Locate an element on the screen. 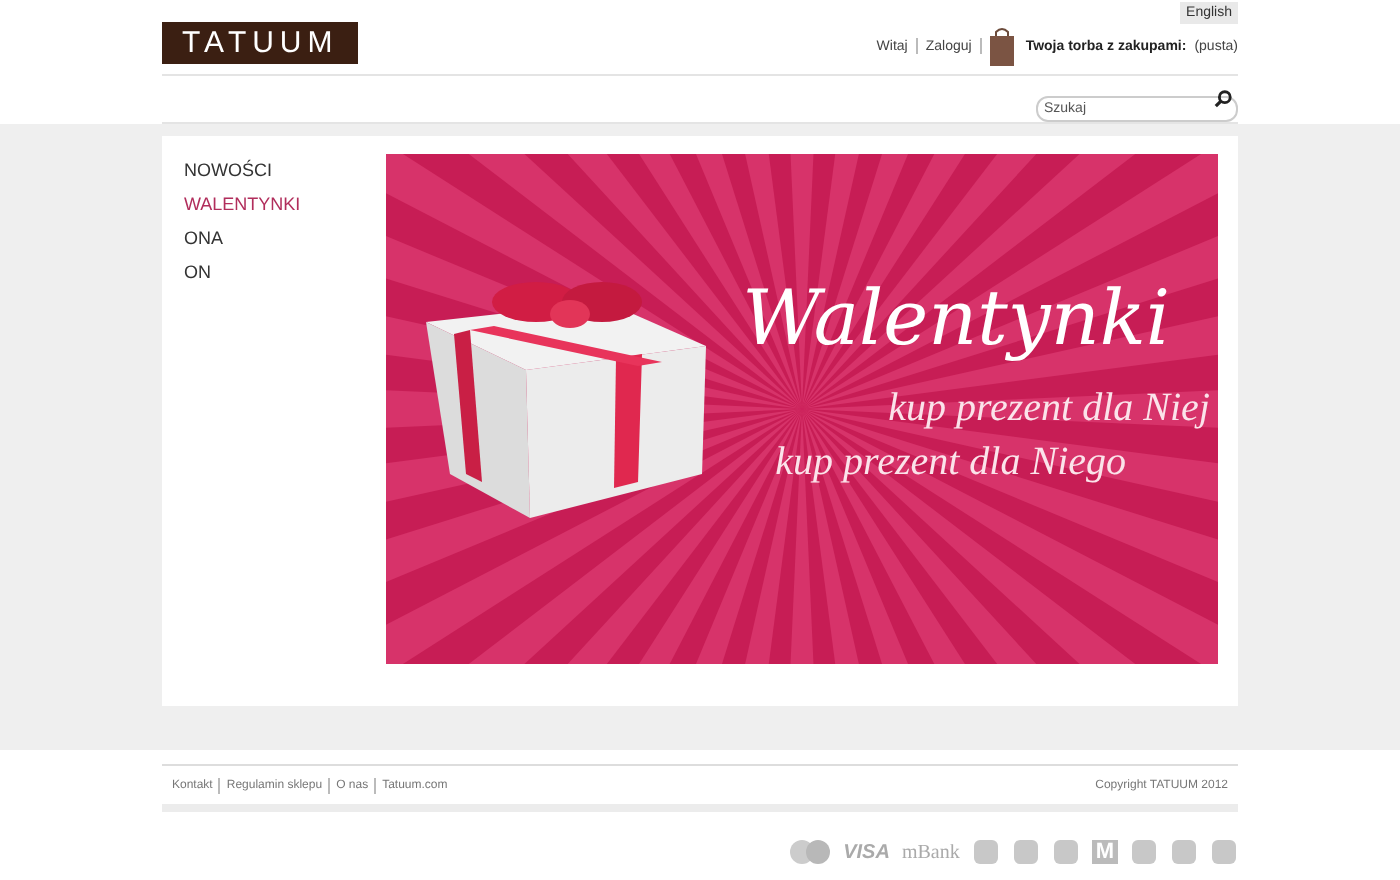 The image size is (1400, 880). payment-logo: M is located at coordinates (1104, 852).